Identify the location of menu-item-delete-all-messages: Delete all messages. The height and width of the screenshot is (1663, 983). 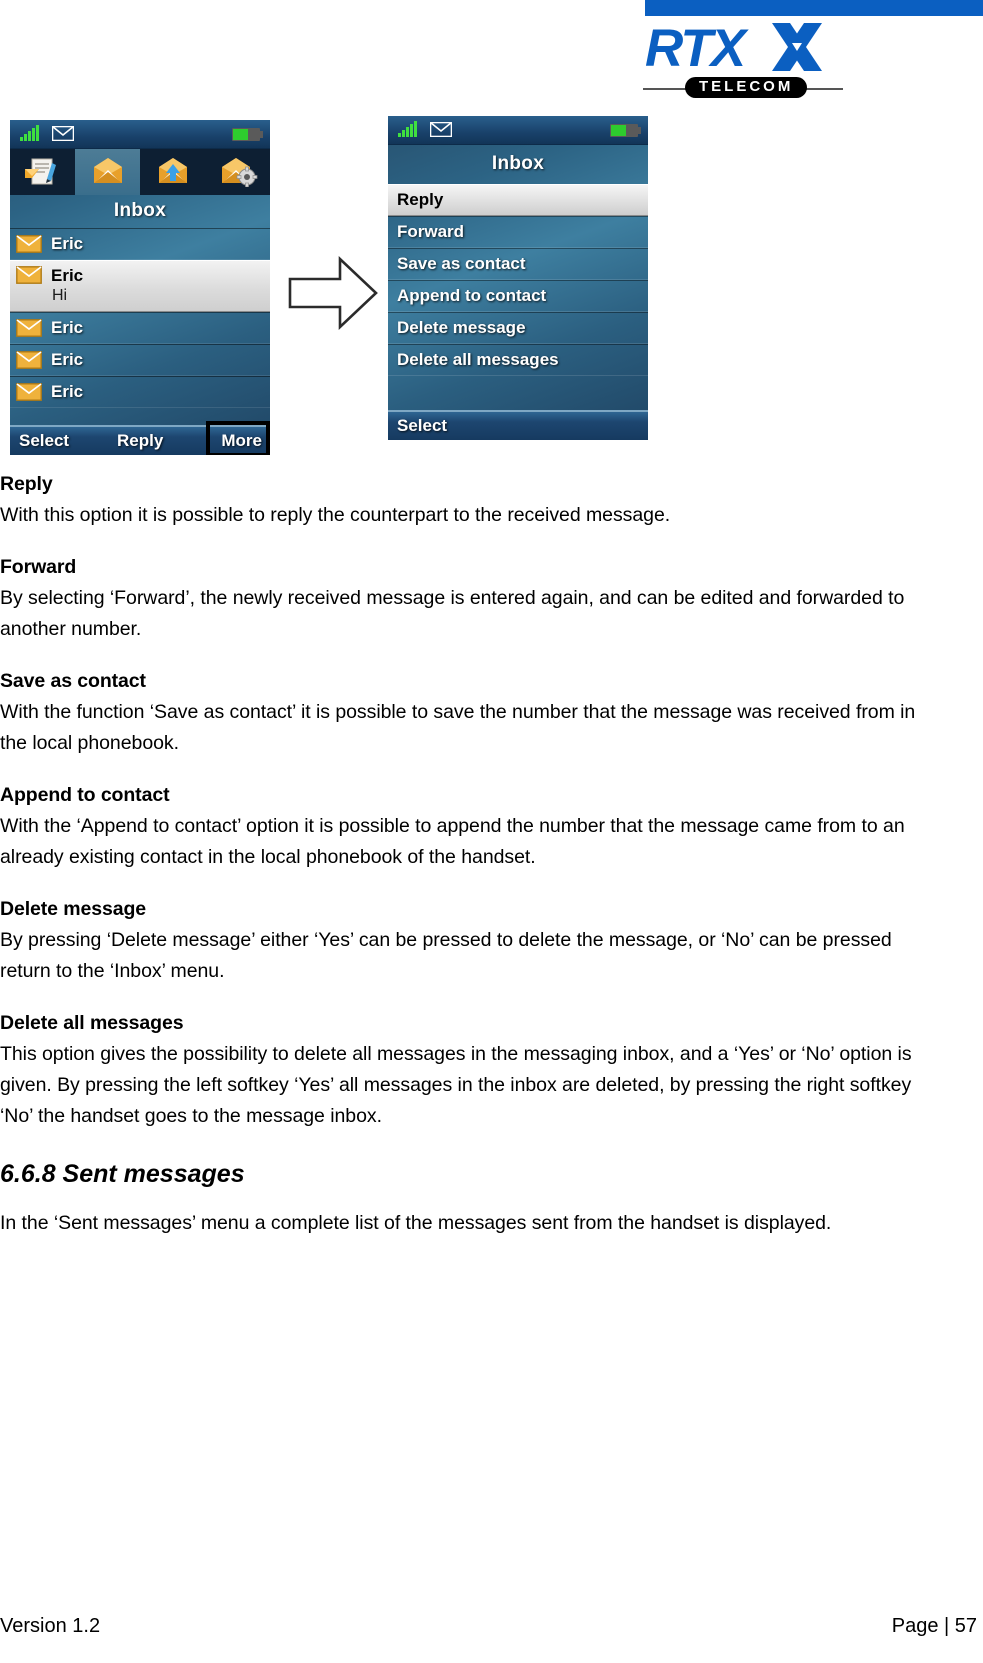
(518, 360).